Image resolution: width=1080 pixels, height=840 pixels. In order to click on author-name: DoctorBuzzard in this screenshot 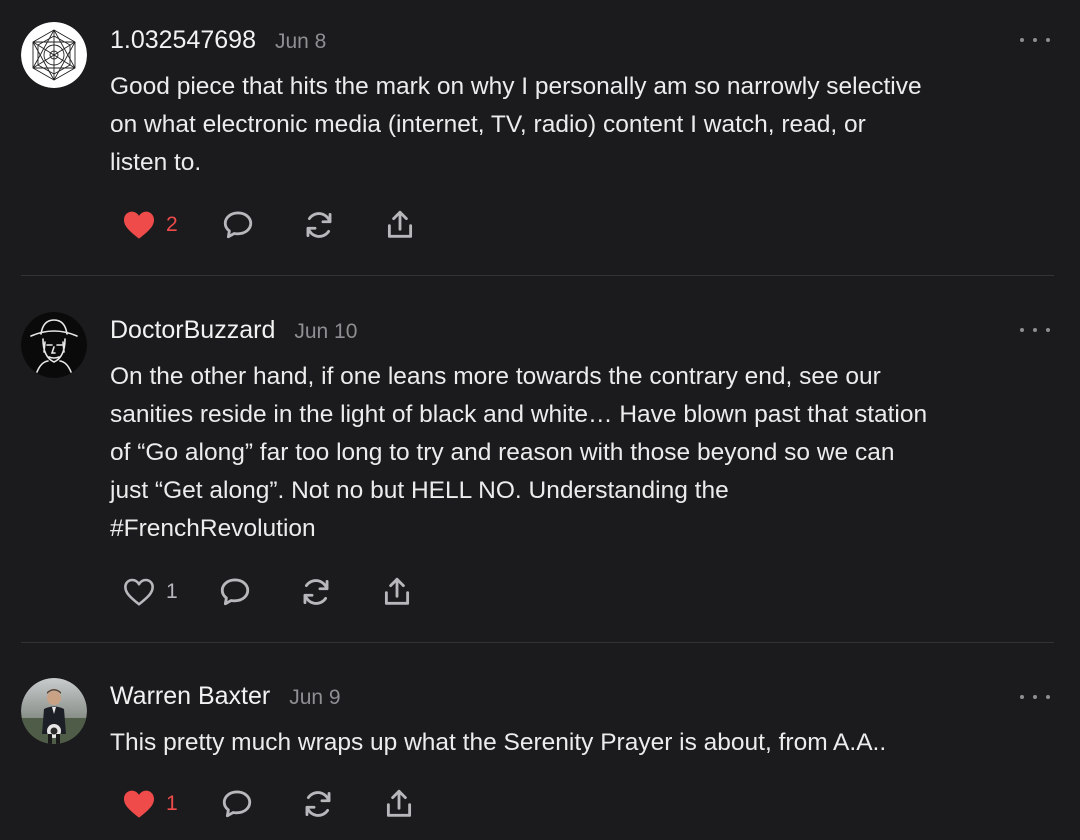, I will do `click(192, 330)`.